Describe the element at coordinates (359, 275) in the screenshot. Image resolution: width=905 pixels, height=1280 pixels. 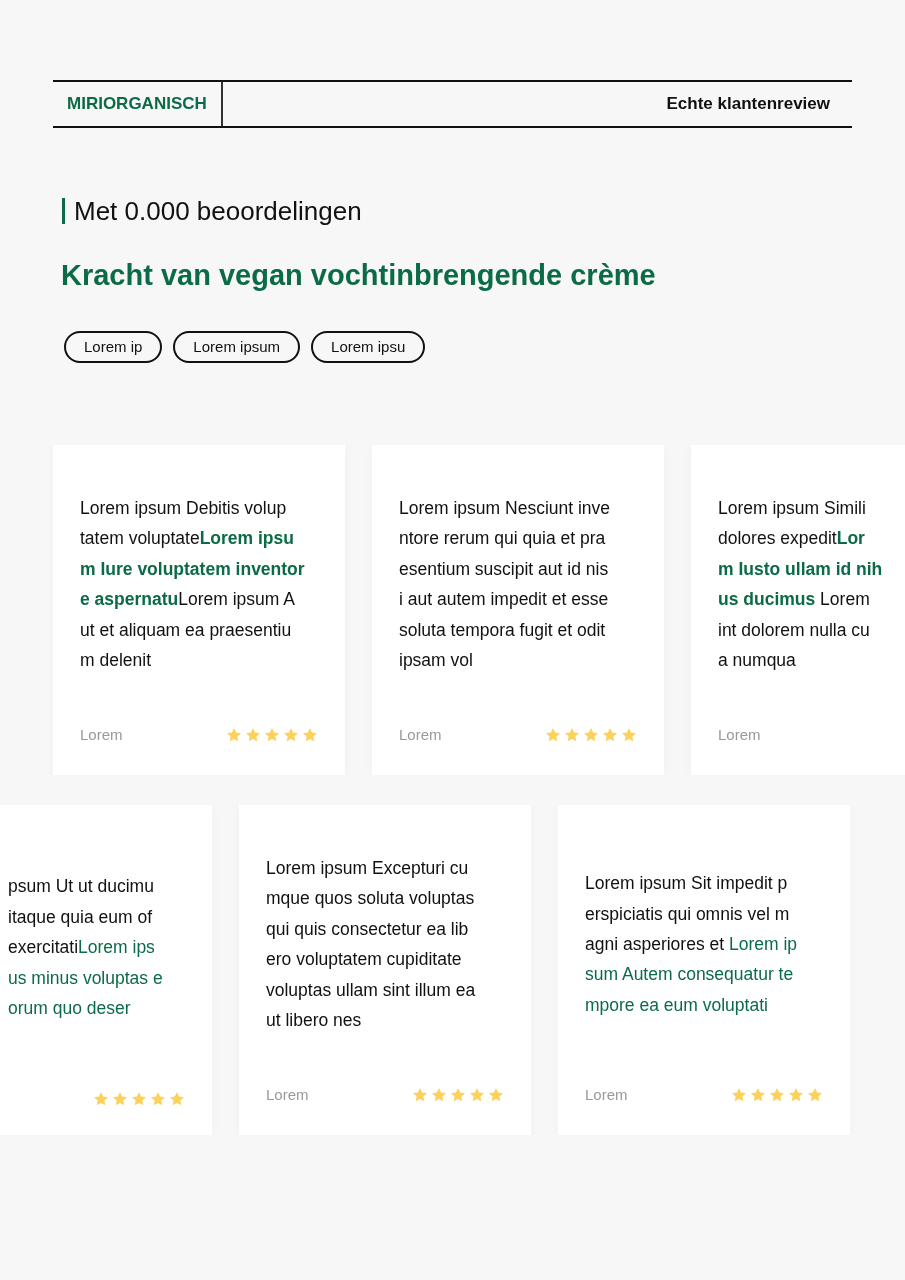
I see `page-title: Kracht van vegan vochtinbrengende crème` at that location.